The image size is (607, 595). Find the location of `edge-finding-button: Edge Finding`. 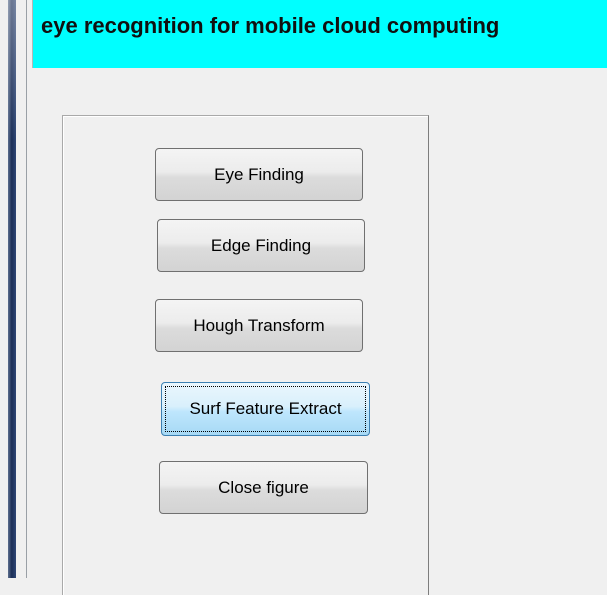

edge-finding-button: Edge Finding is located at coordinates (261, 245).